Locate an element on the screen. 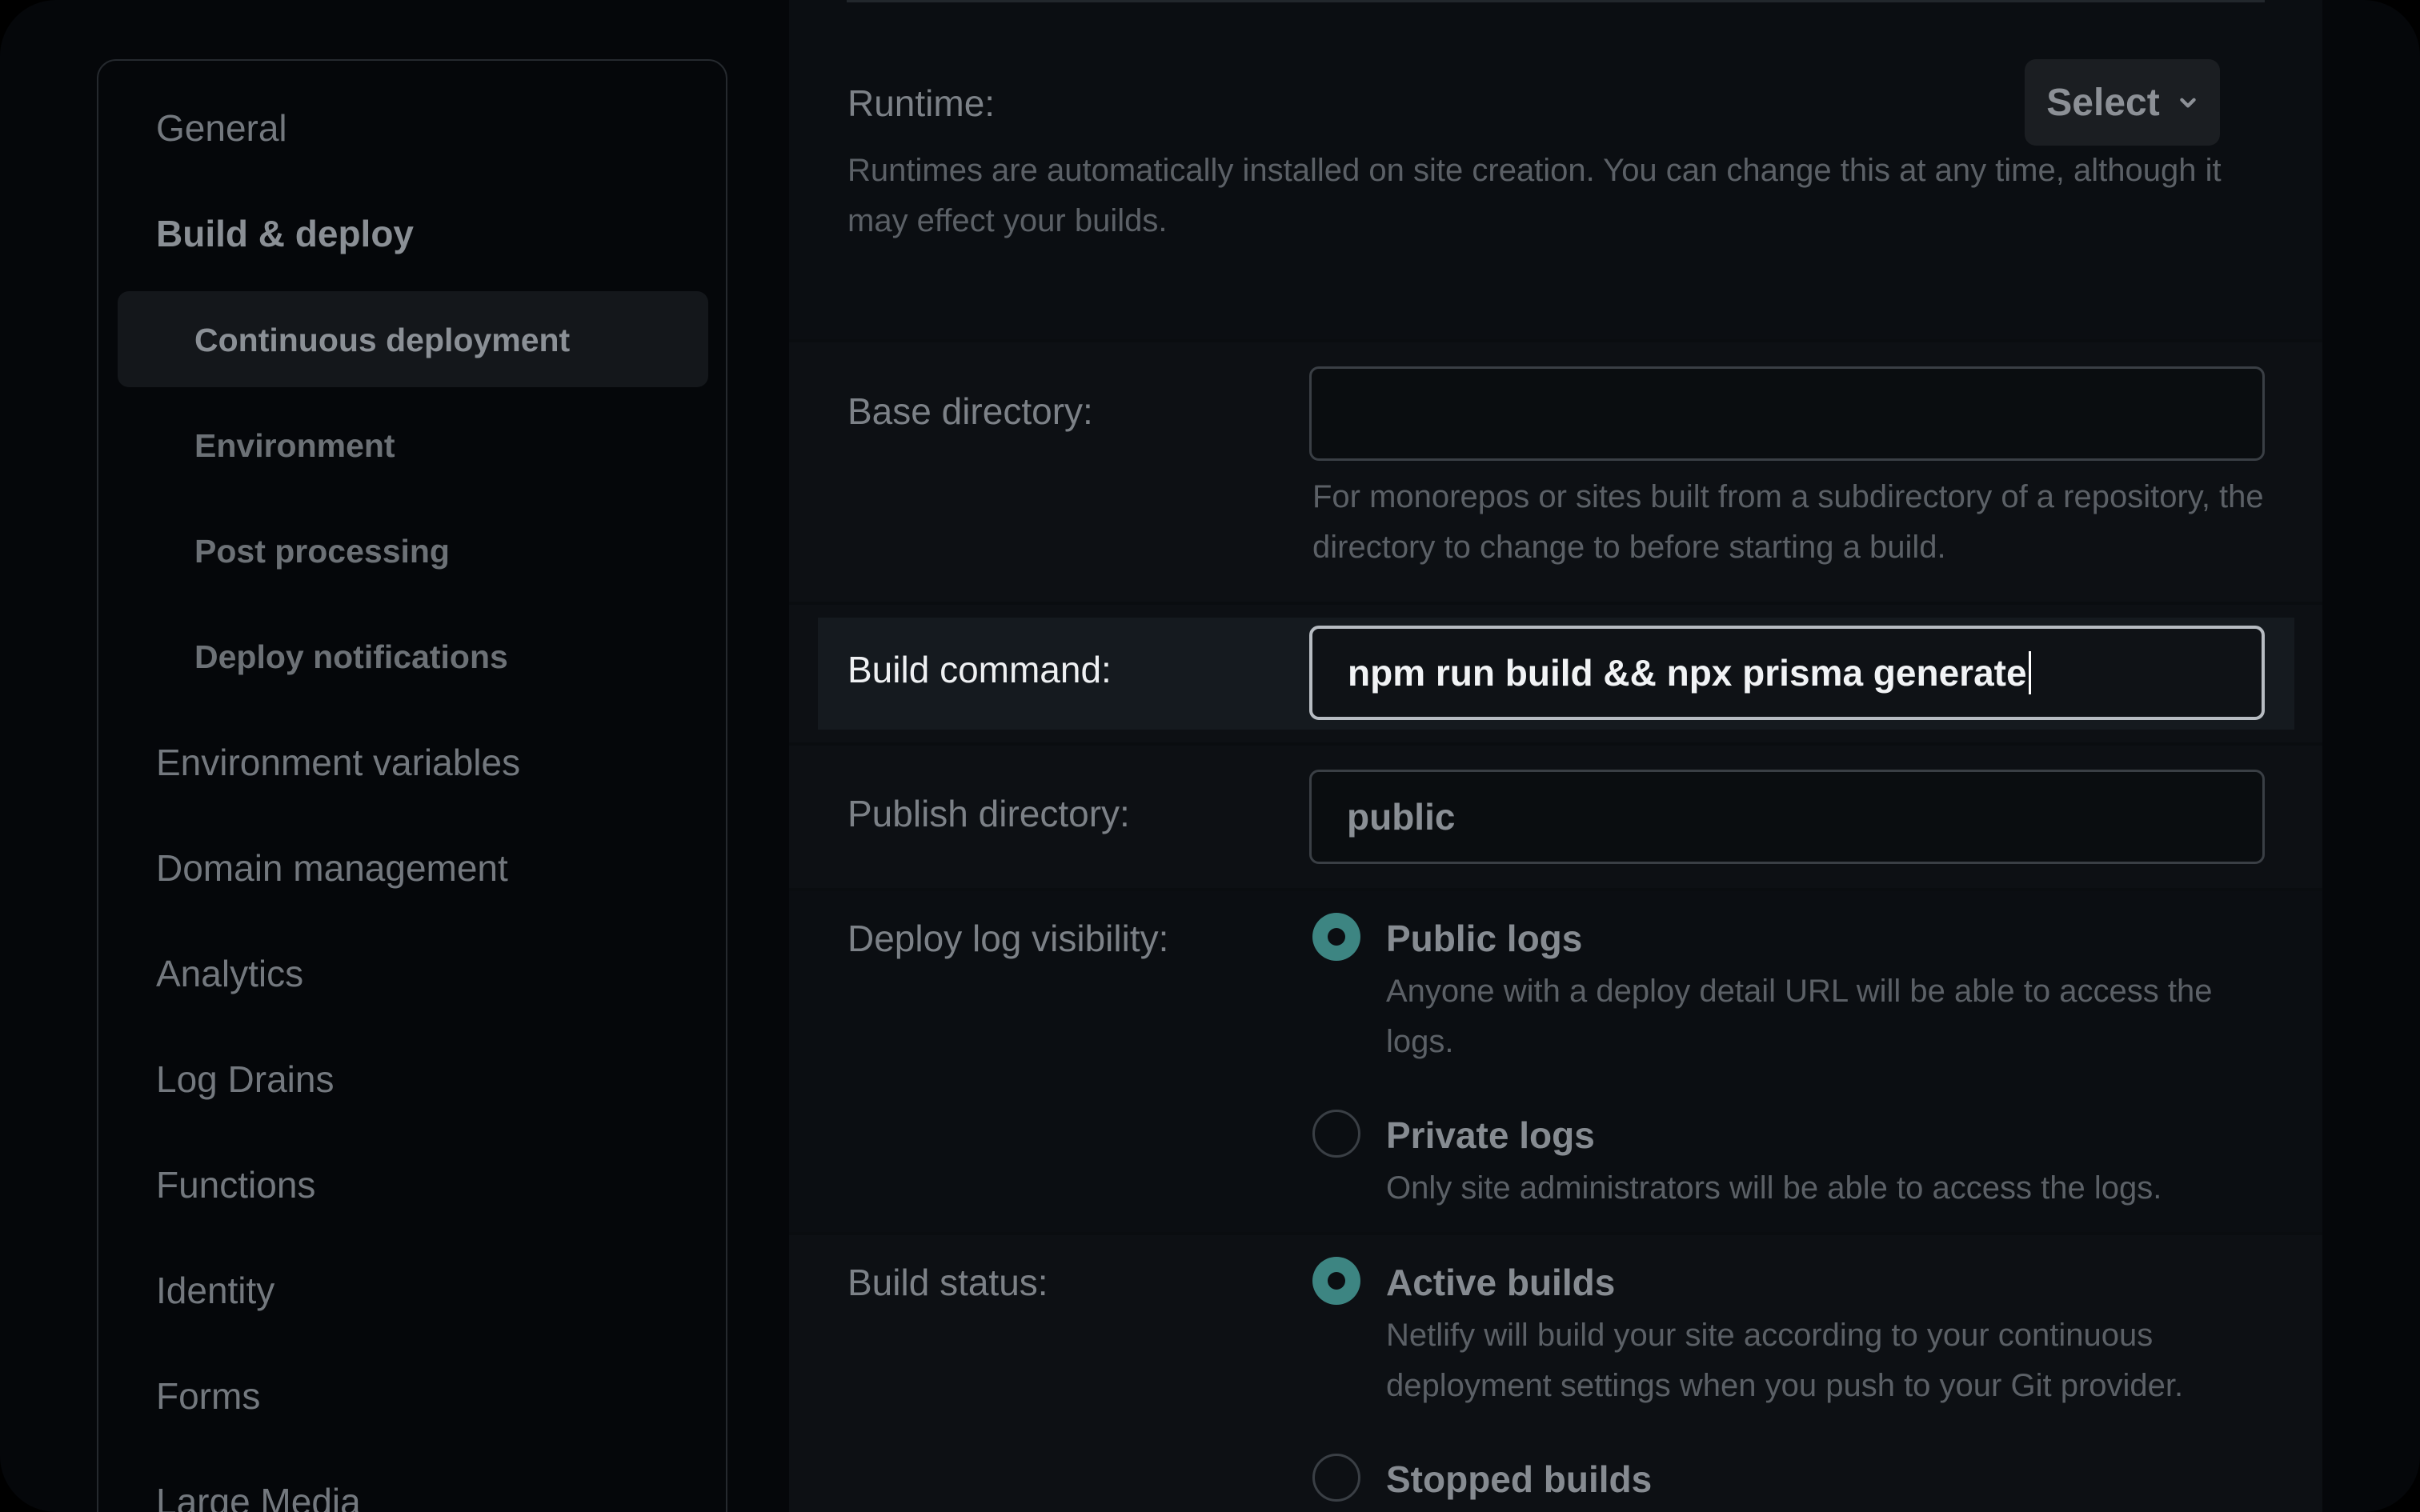  build-command-input: npm run build && npx prisma generate is located at coordinates (1787, 673).